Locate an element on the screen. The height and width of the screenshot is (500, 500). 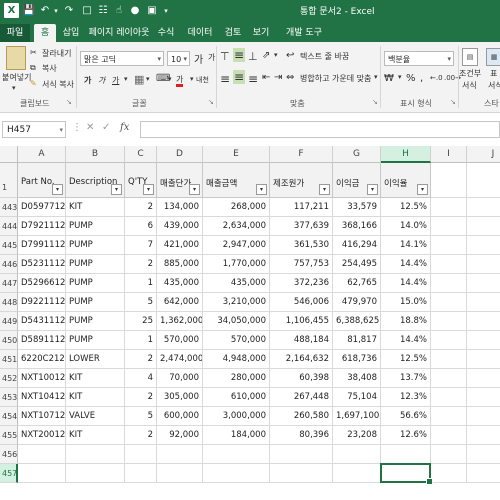
align-center-icon: ≡ is located at coordinates (239, 77).